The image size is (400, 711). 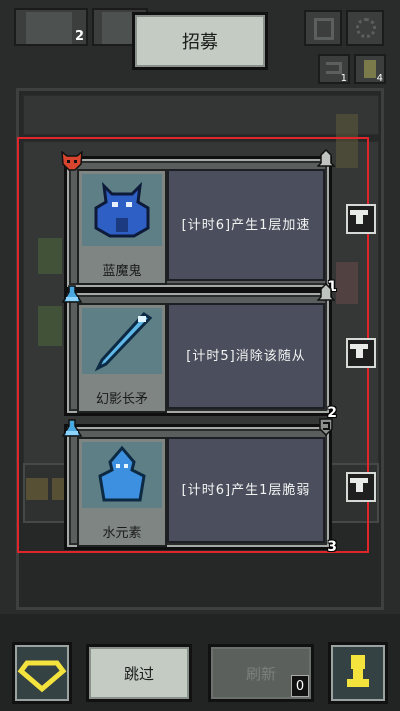 What do you see at coordinates (332, 547) in the screenshot?
I see `card-number: 3` at bounding box center [332, 547].